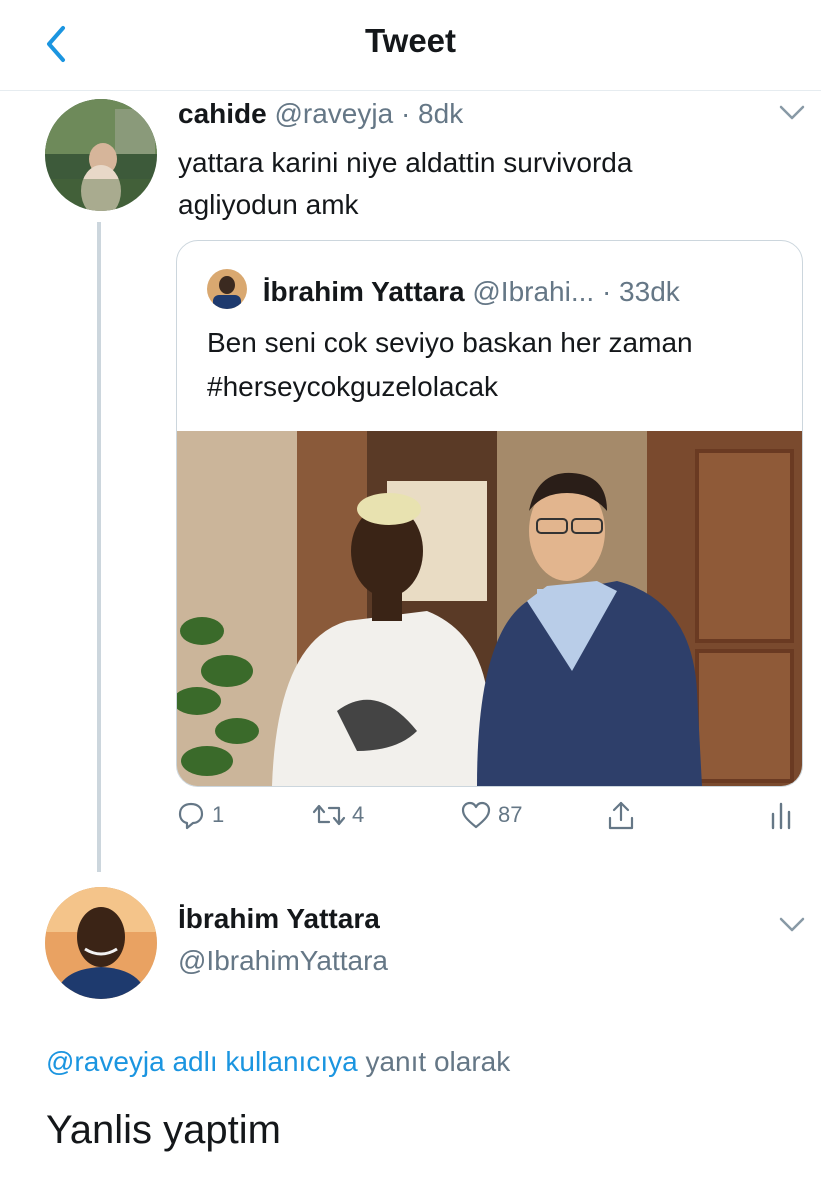  What do you see at coordinates (333, 113) in the screenshot?
I see `tweet-author-handle: @raveyja` at bounding box center [333, 113].